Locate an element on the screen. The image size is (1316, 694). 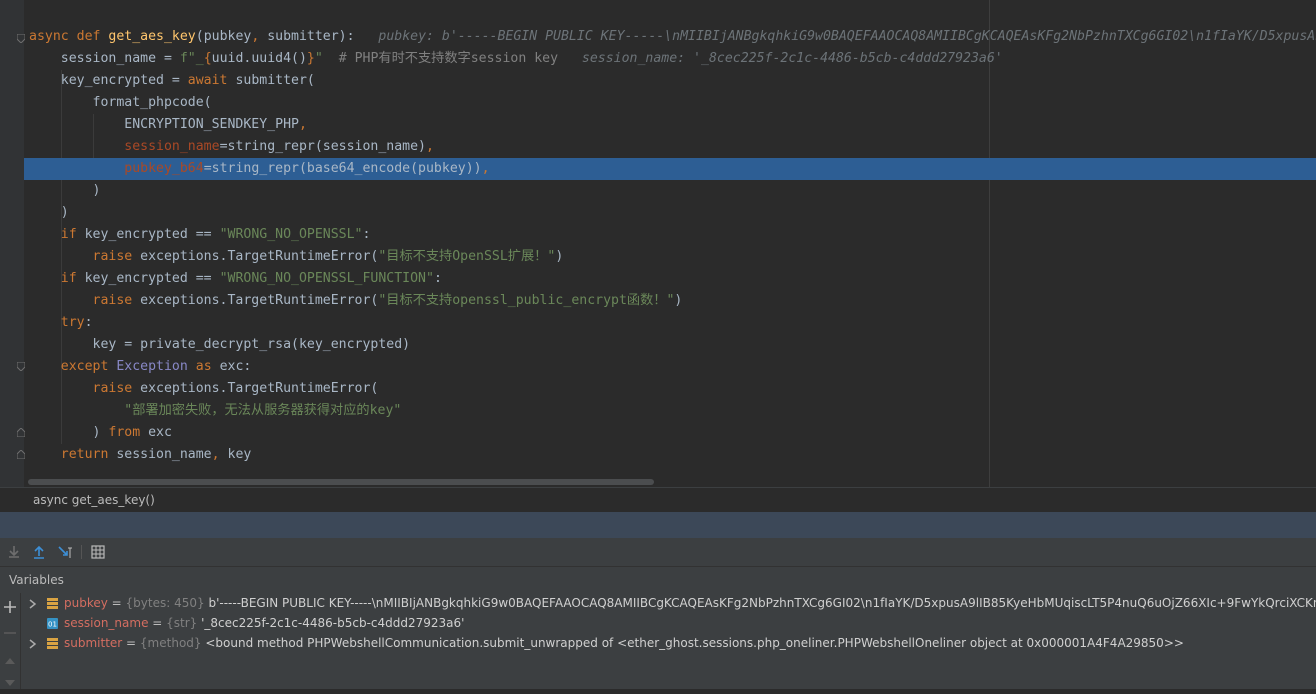
panel-splitter is located at coordinates (658, 525).